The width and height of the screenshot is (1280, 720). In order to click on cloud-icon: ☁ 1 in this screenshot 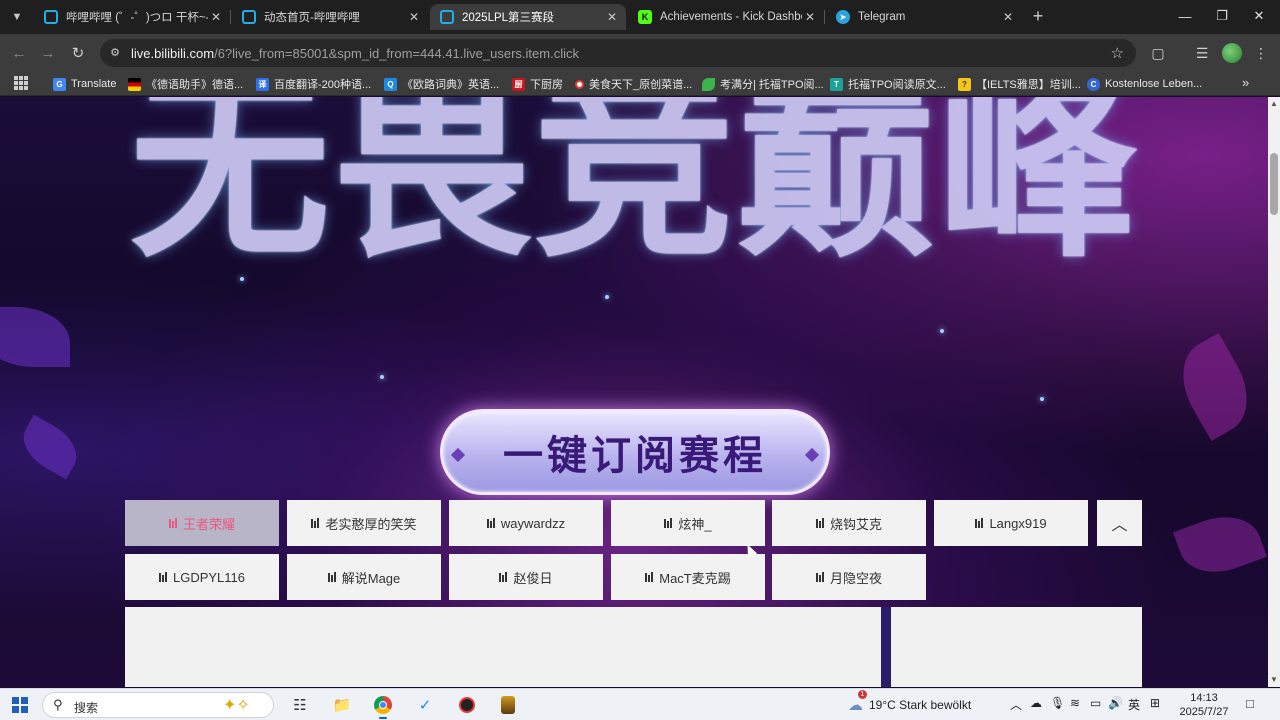, I will do `click(857, 702)`.